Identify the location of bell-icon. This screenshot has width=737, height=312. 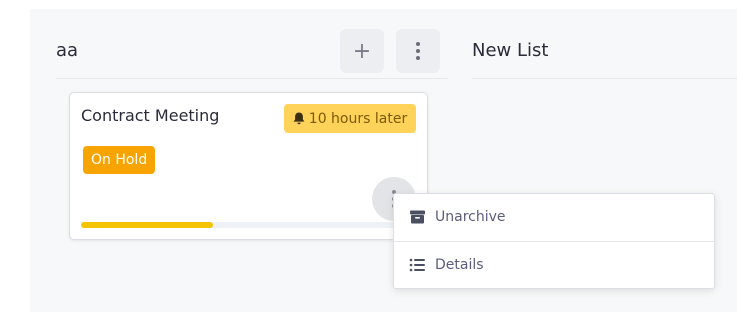
(299, 118).